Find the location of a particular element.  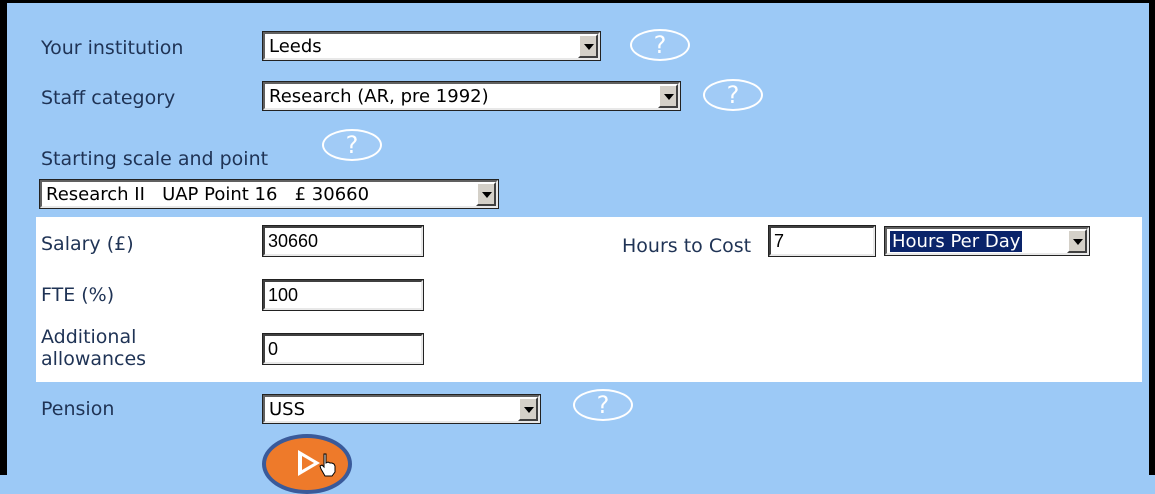

pension-label: Pension is located at coordinates (78, 409).